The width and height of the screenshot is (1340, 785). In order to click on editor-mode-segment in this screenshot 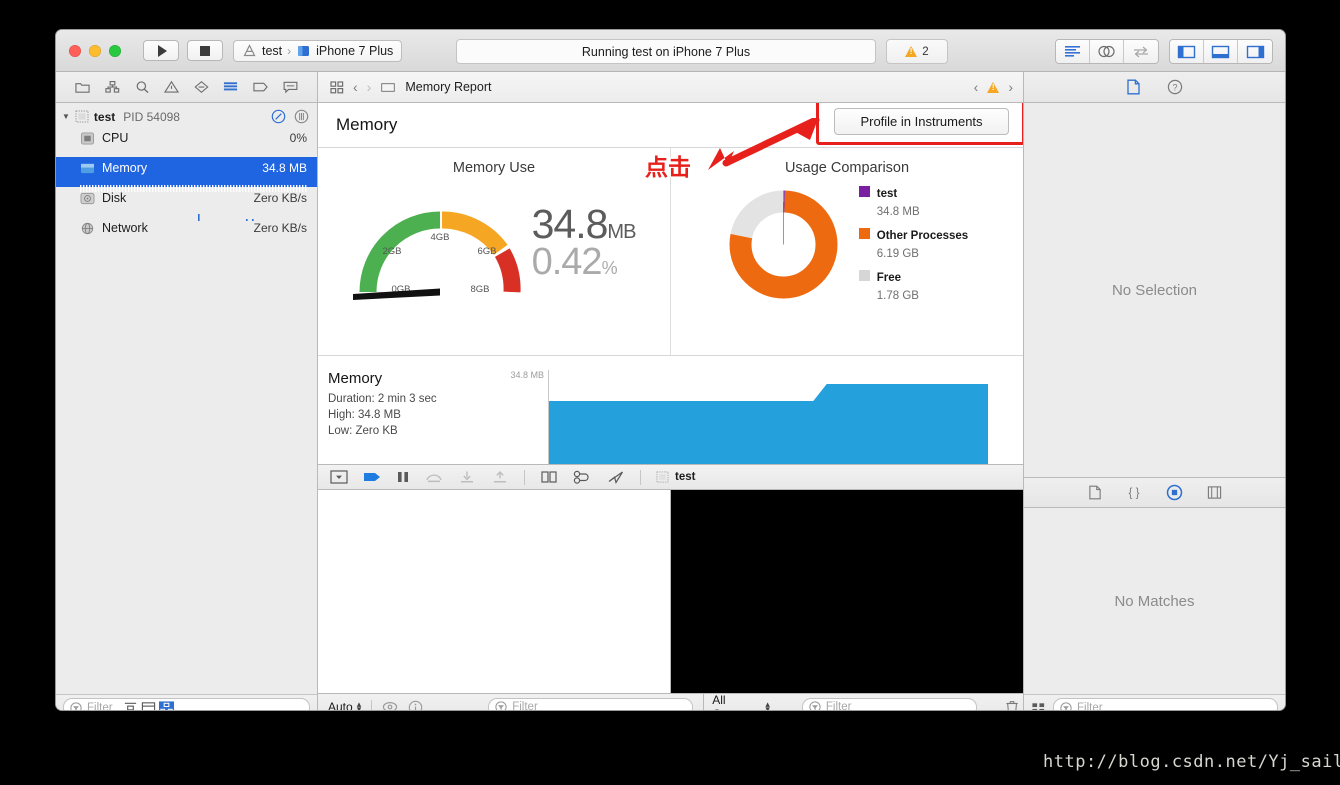, I will do `click(1107, 51)`.